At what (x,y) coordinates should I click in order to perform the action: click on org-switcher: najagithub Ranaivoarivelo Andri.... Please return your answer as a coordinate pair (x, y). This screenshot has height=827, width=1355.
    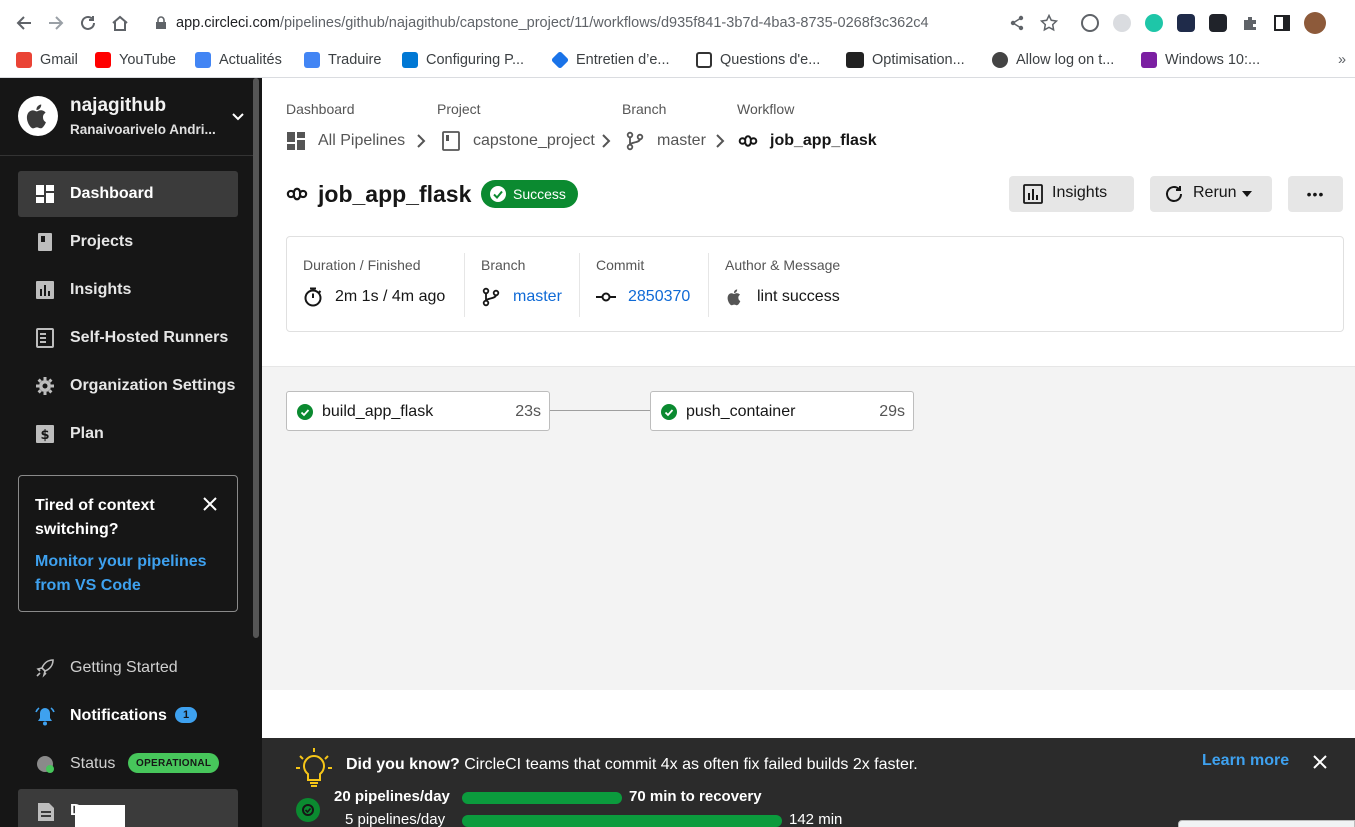
    Looking at the image, I should click on (127, 117).